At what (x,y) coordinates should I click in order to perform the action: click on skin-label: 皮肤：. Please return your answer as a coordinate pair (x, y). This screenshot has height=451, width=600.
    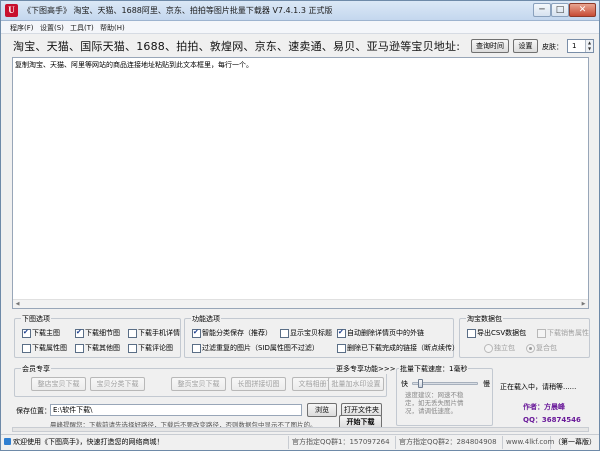
    Looking at the image, I should click on (552, 47).